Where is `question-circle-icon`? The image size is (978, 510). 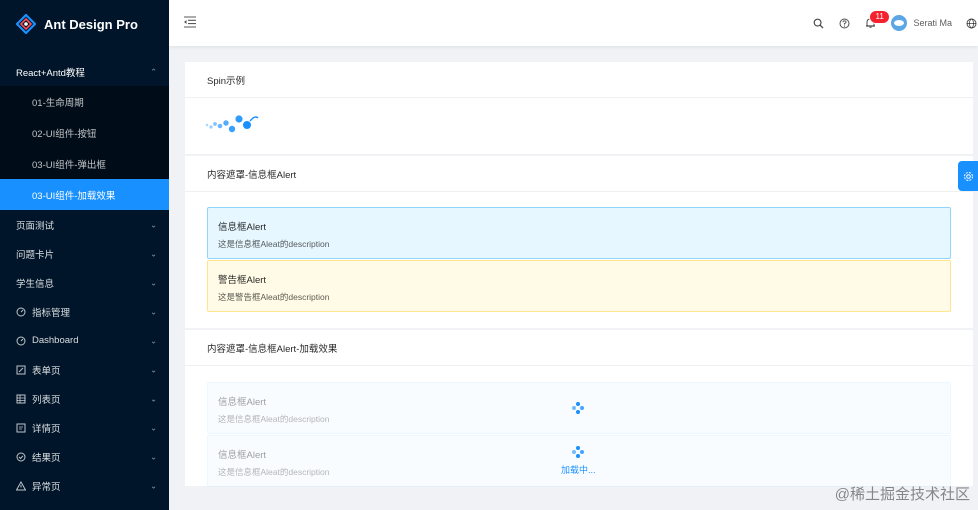
question-circle-icon is located at coordinates (844, 23).